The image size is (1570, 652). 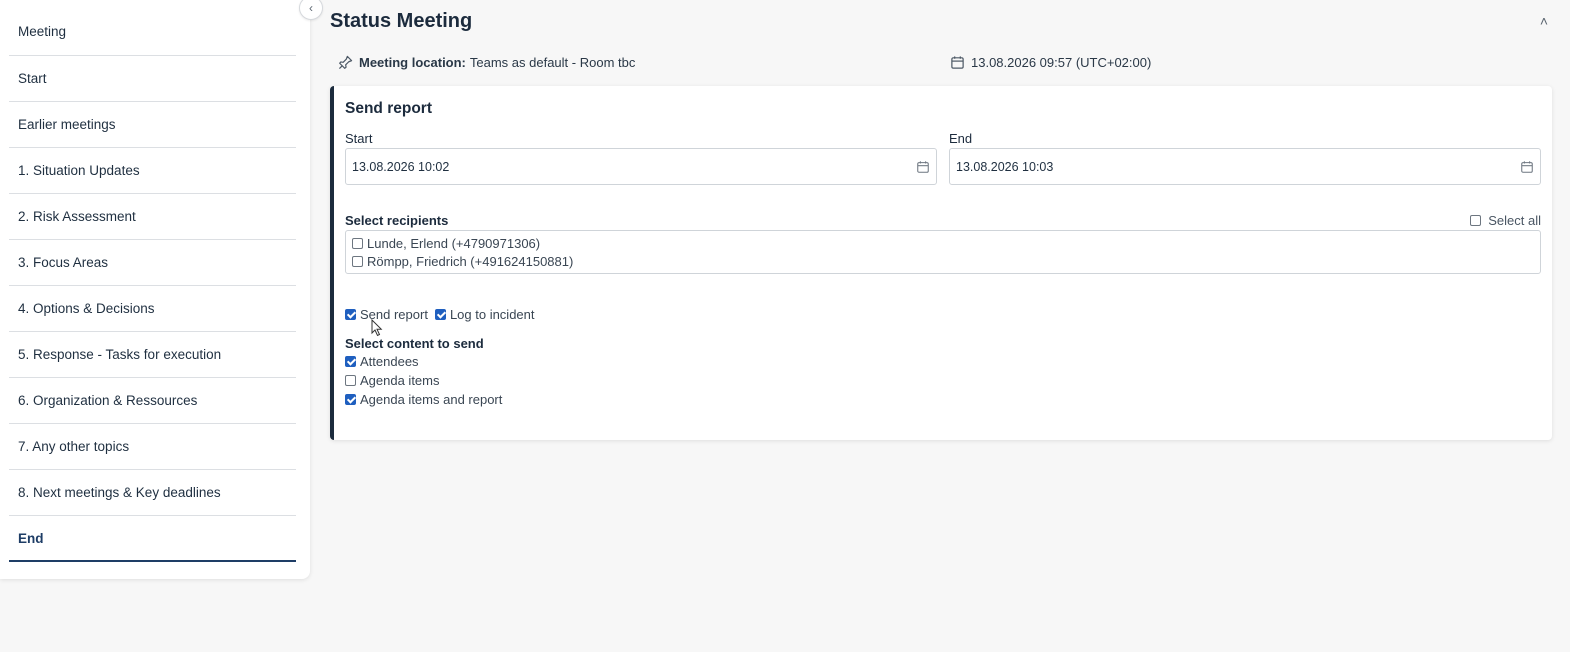 I want to click on sidebar-item-options-decisions: 4. Options & Decisions, so click(x=152, y=309).